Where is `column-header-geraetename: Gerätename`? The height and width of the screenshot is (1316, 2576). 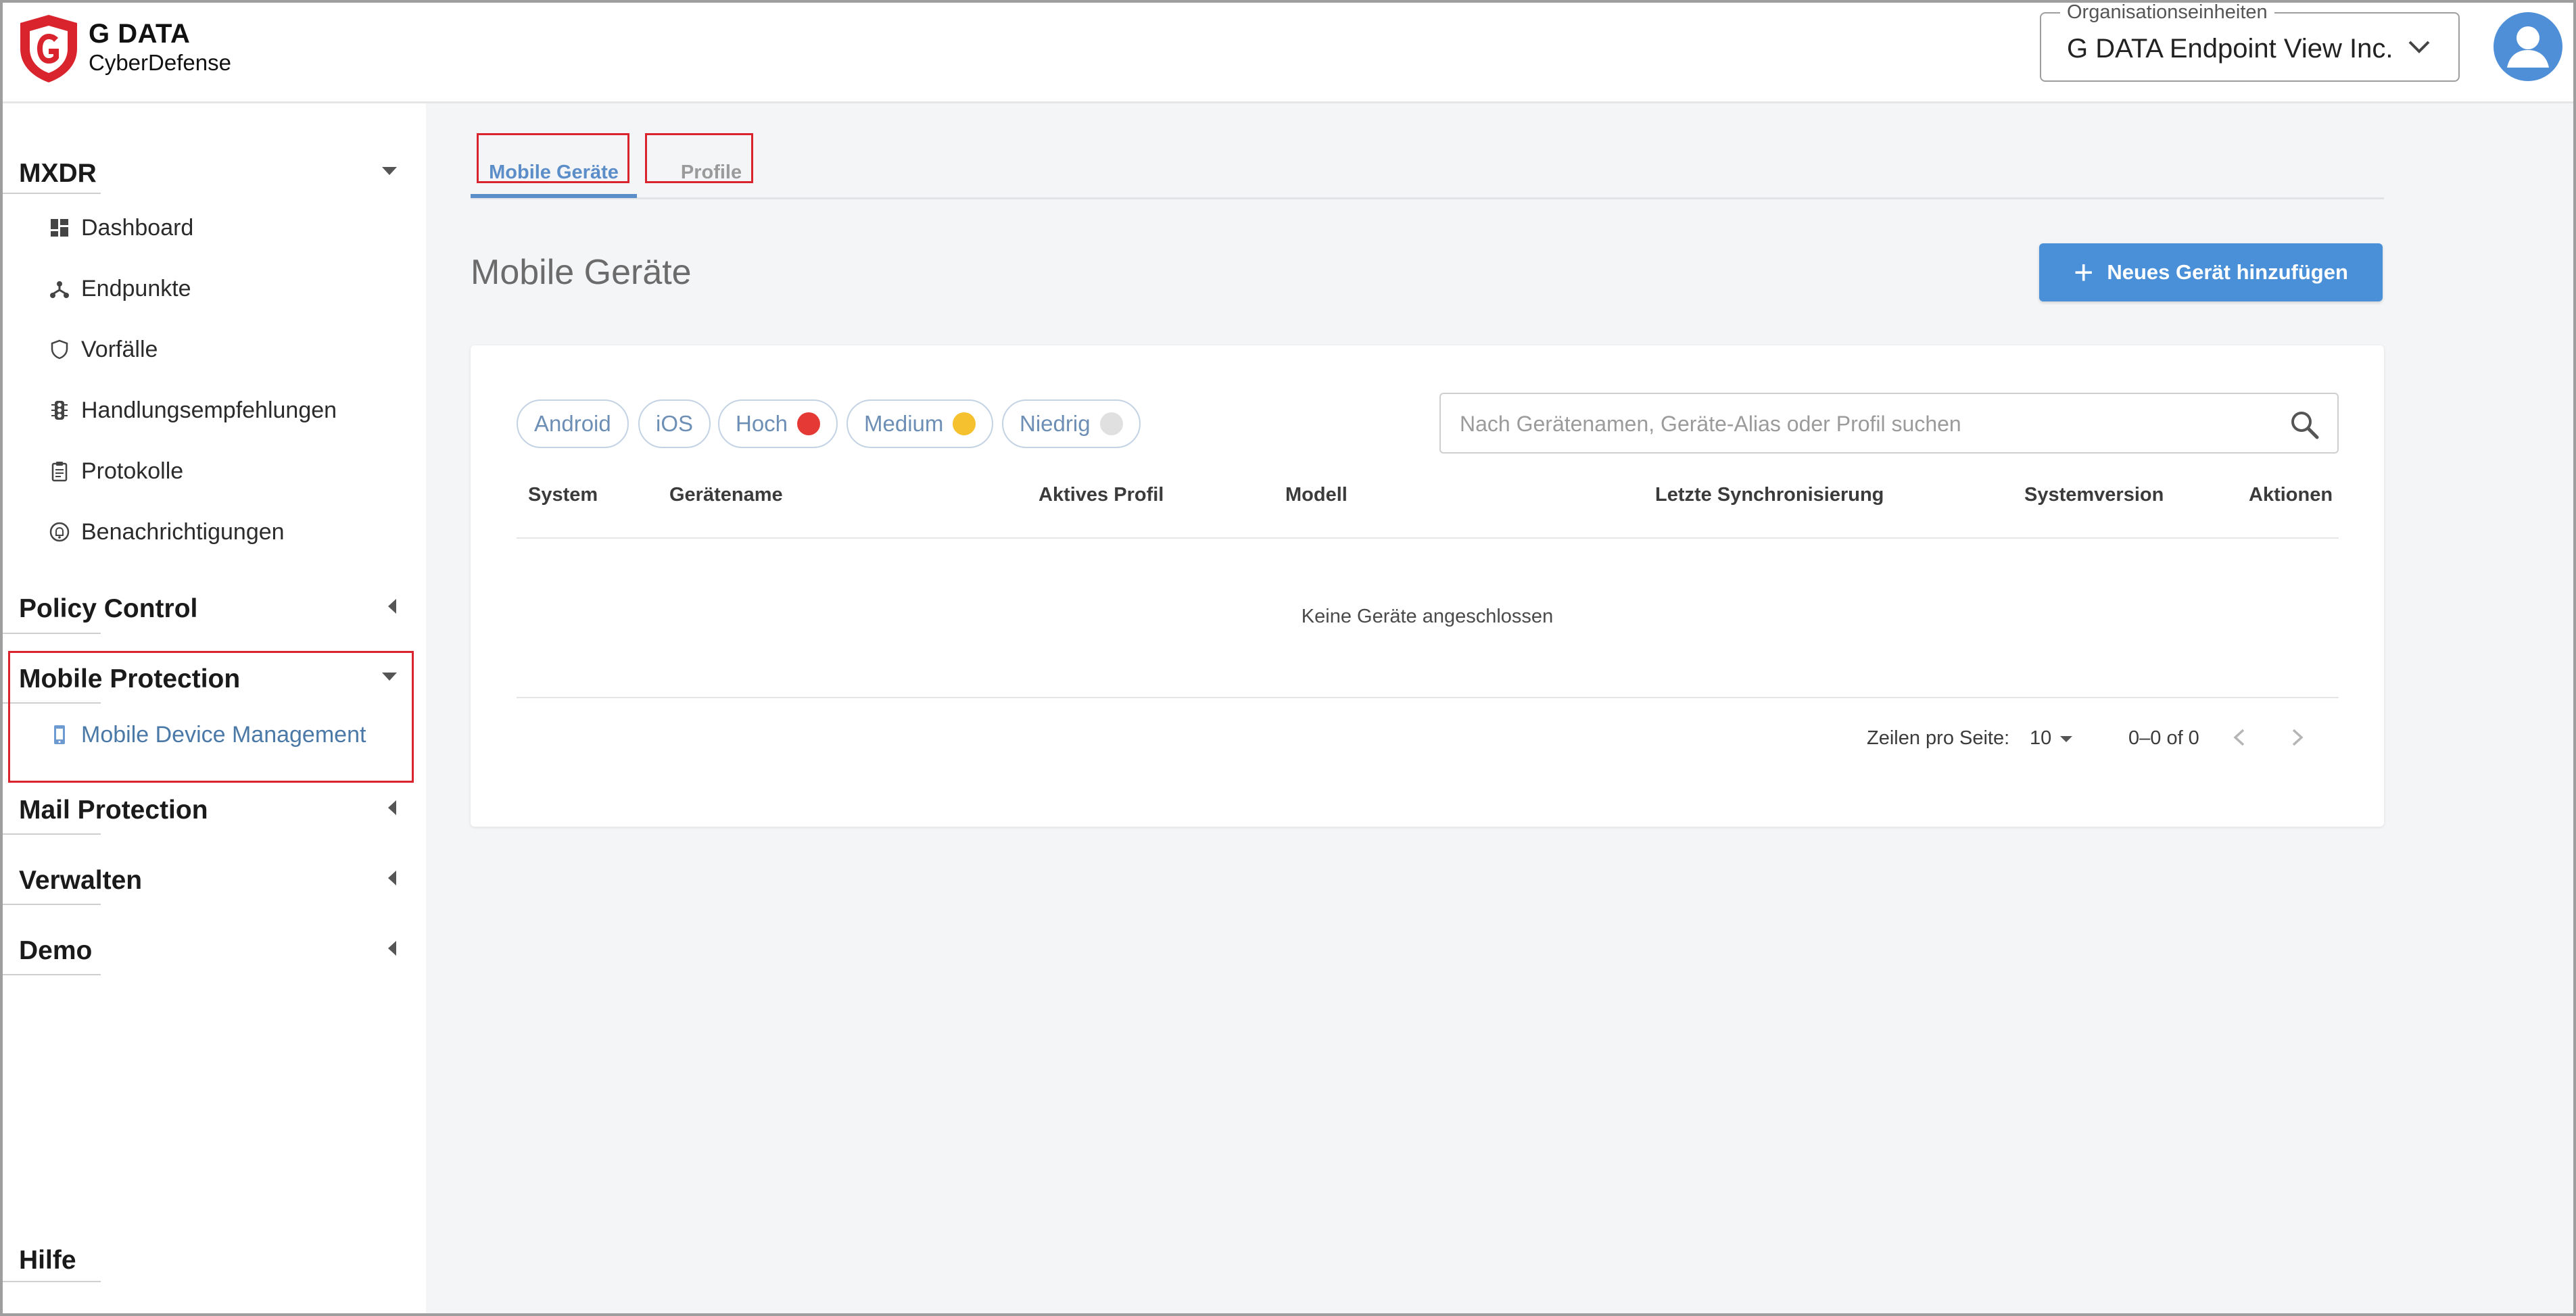
column-header-geraetename: Gerätename is located at coordinates (726, 495).